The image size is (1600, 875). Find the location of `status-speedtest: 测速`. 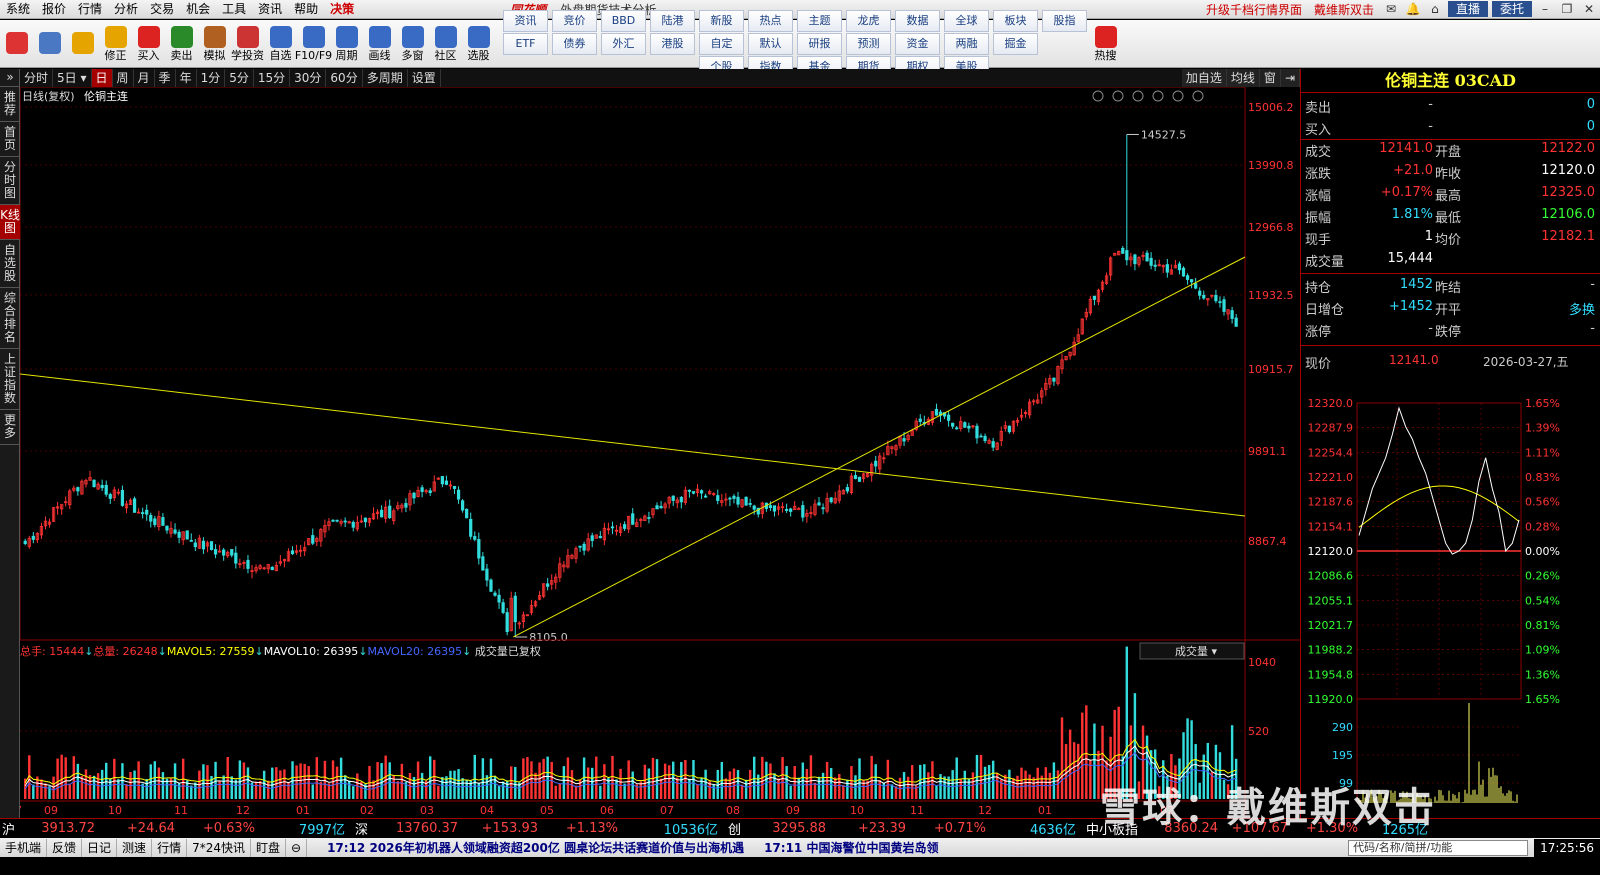

status-speedtest: 测速 is located at coordinates (135, 847).